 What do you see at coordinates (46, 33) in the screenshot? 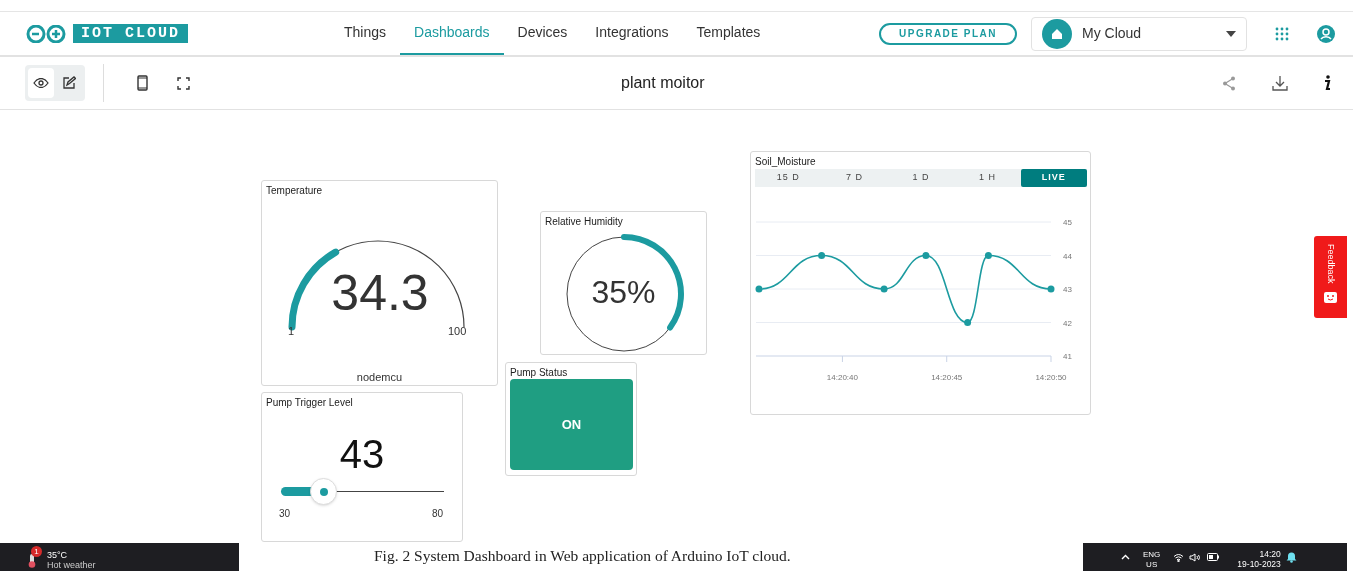
I see `logo-icon` at bounding box center [46, 33].